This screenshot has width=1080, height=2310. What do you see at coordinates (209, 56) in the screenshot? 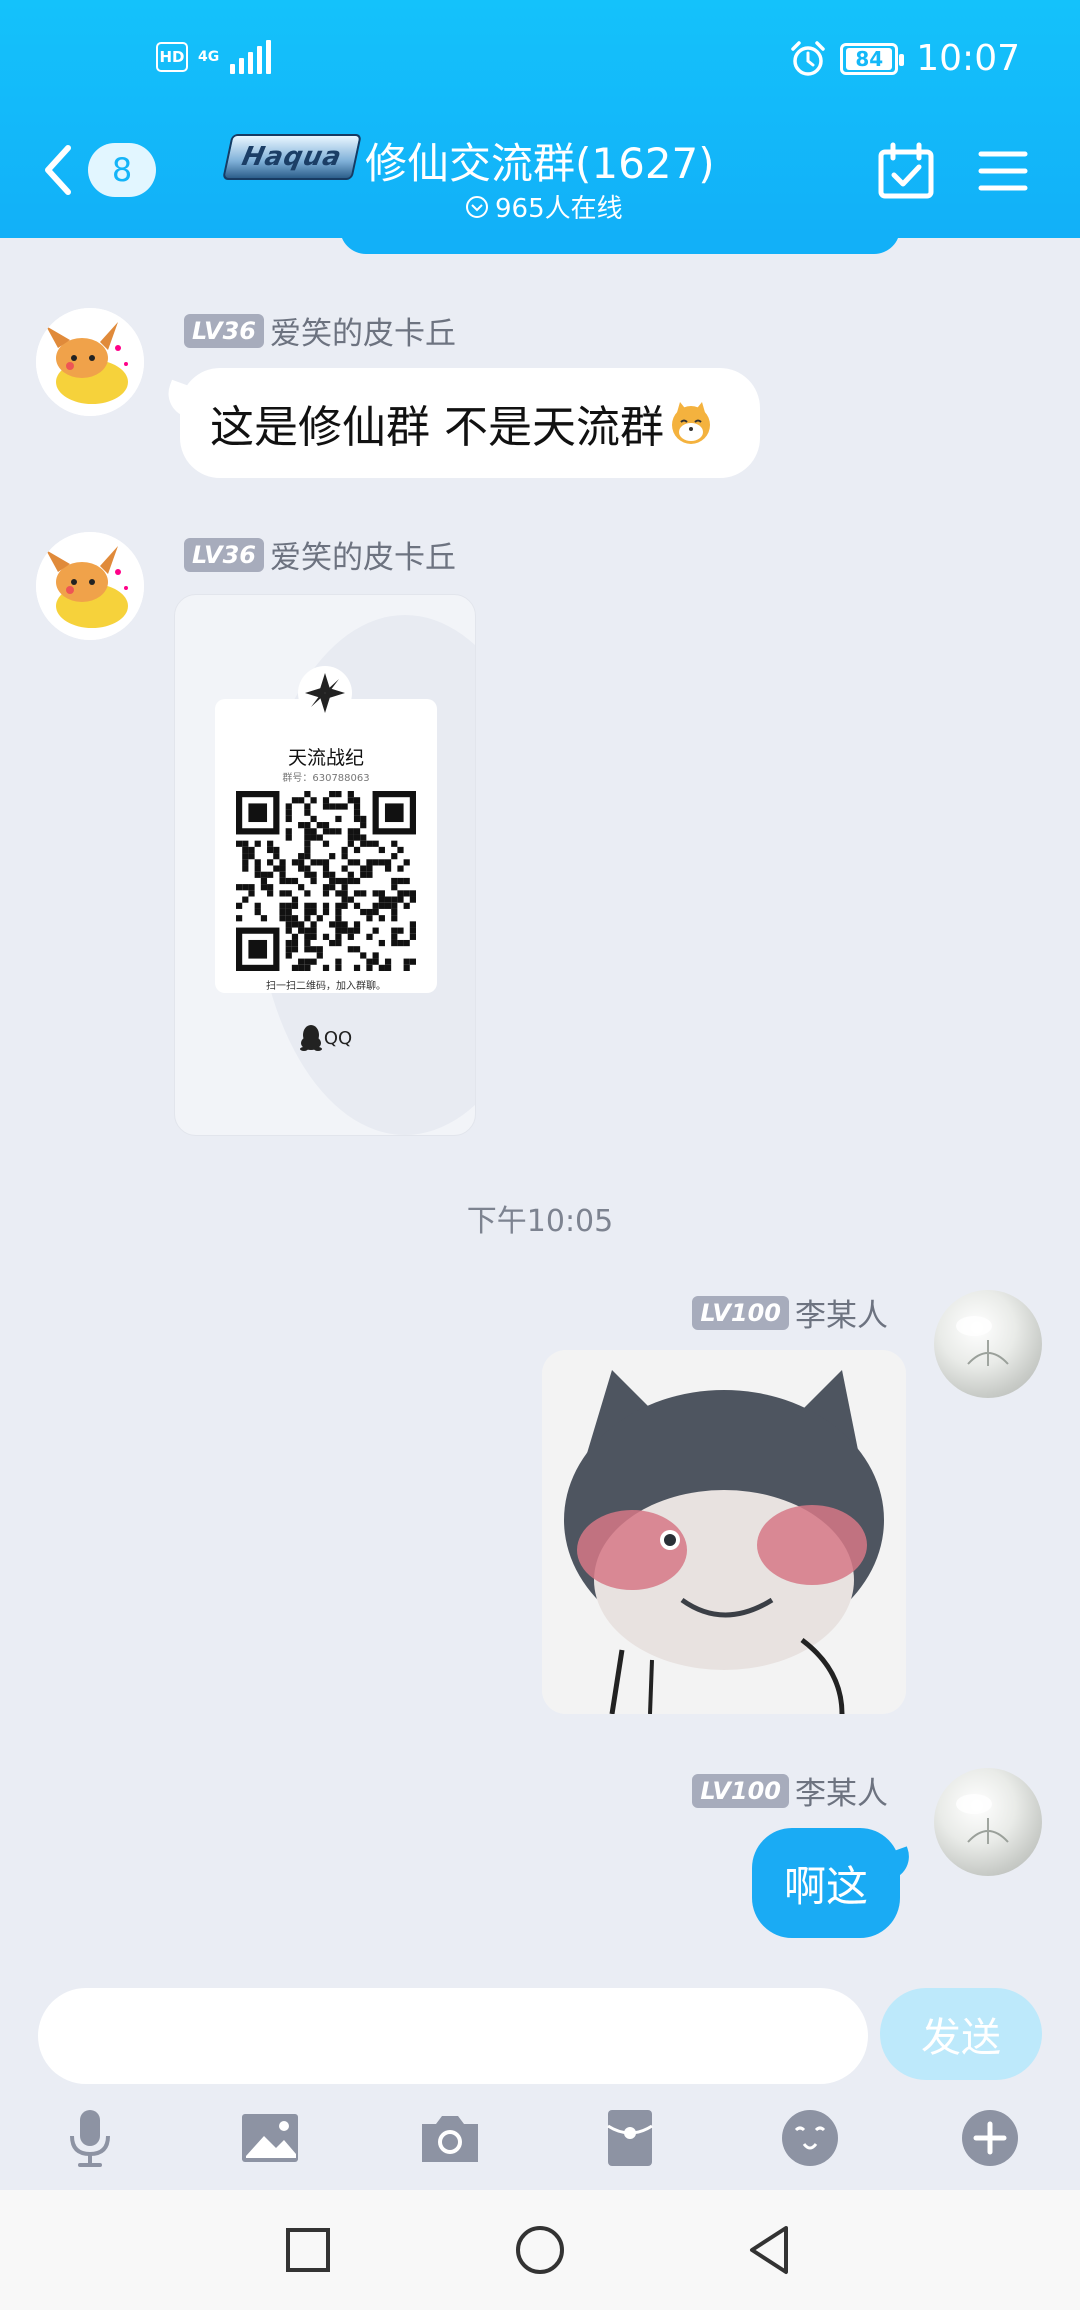
I see `network-type: 4G` at bounding box center [209, 56].